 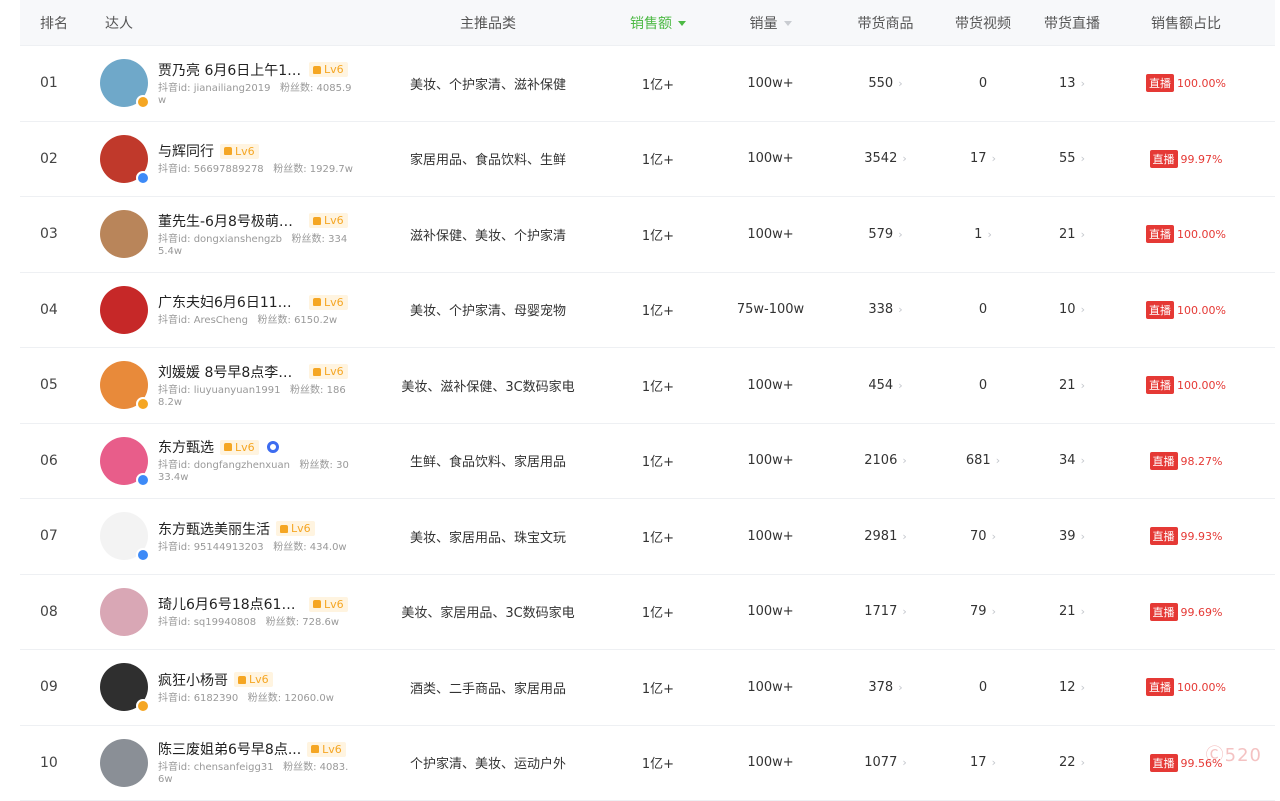 I want to click on goods-cell: 550›, so click(x=885, y=83).